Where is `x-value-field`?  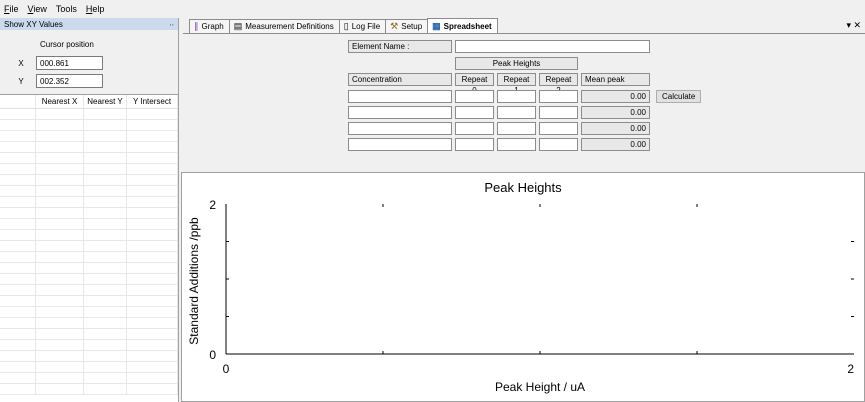 x-value-field is located at coordinates (69, 63).